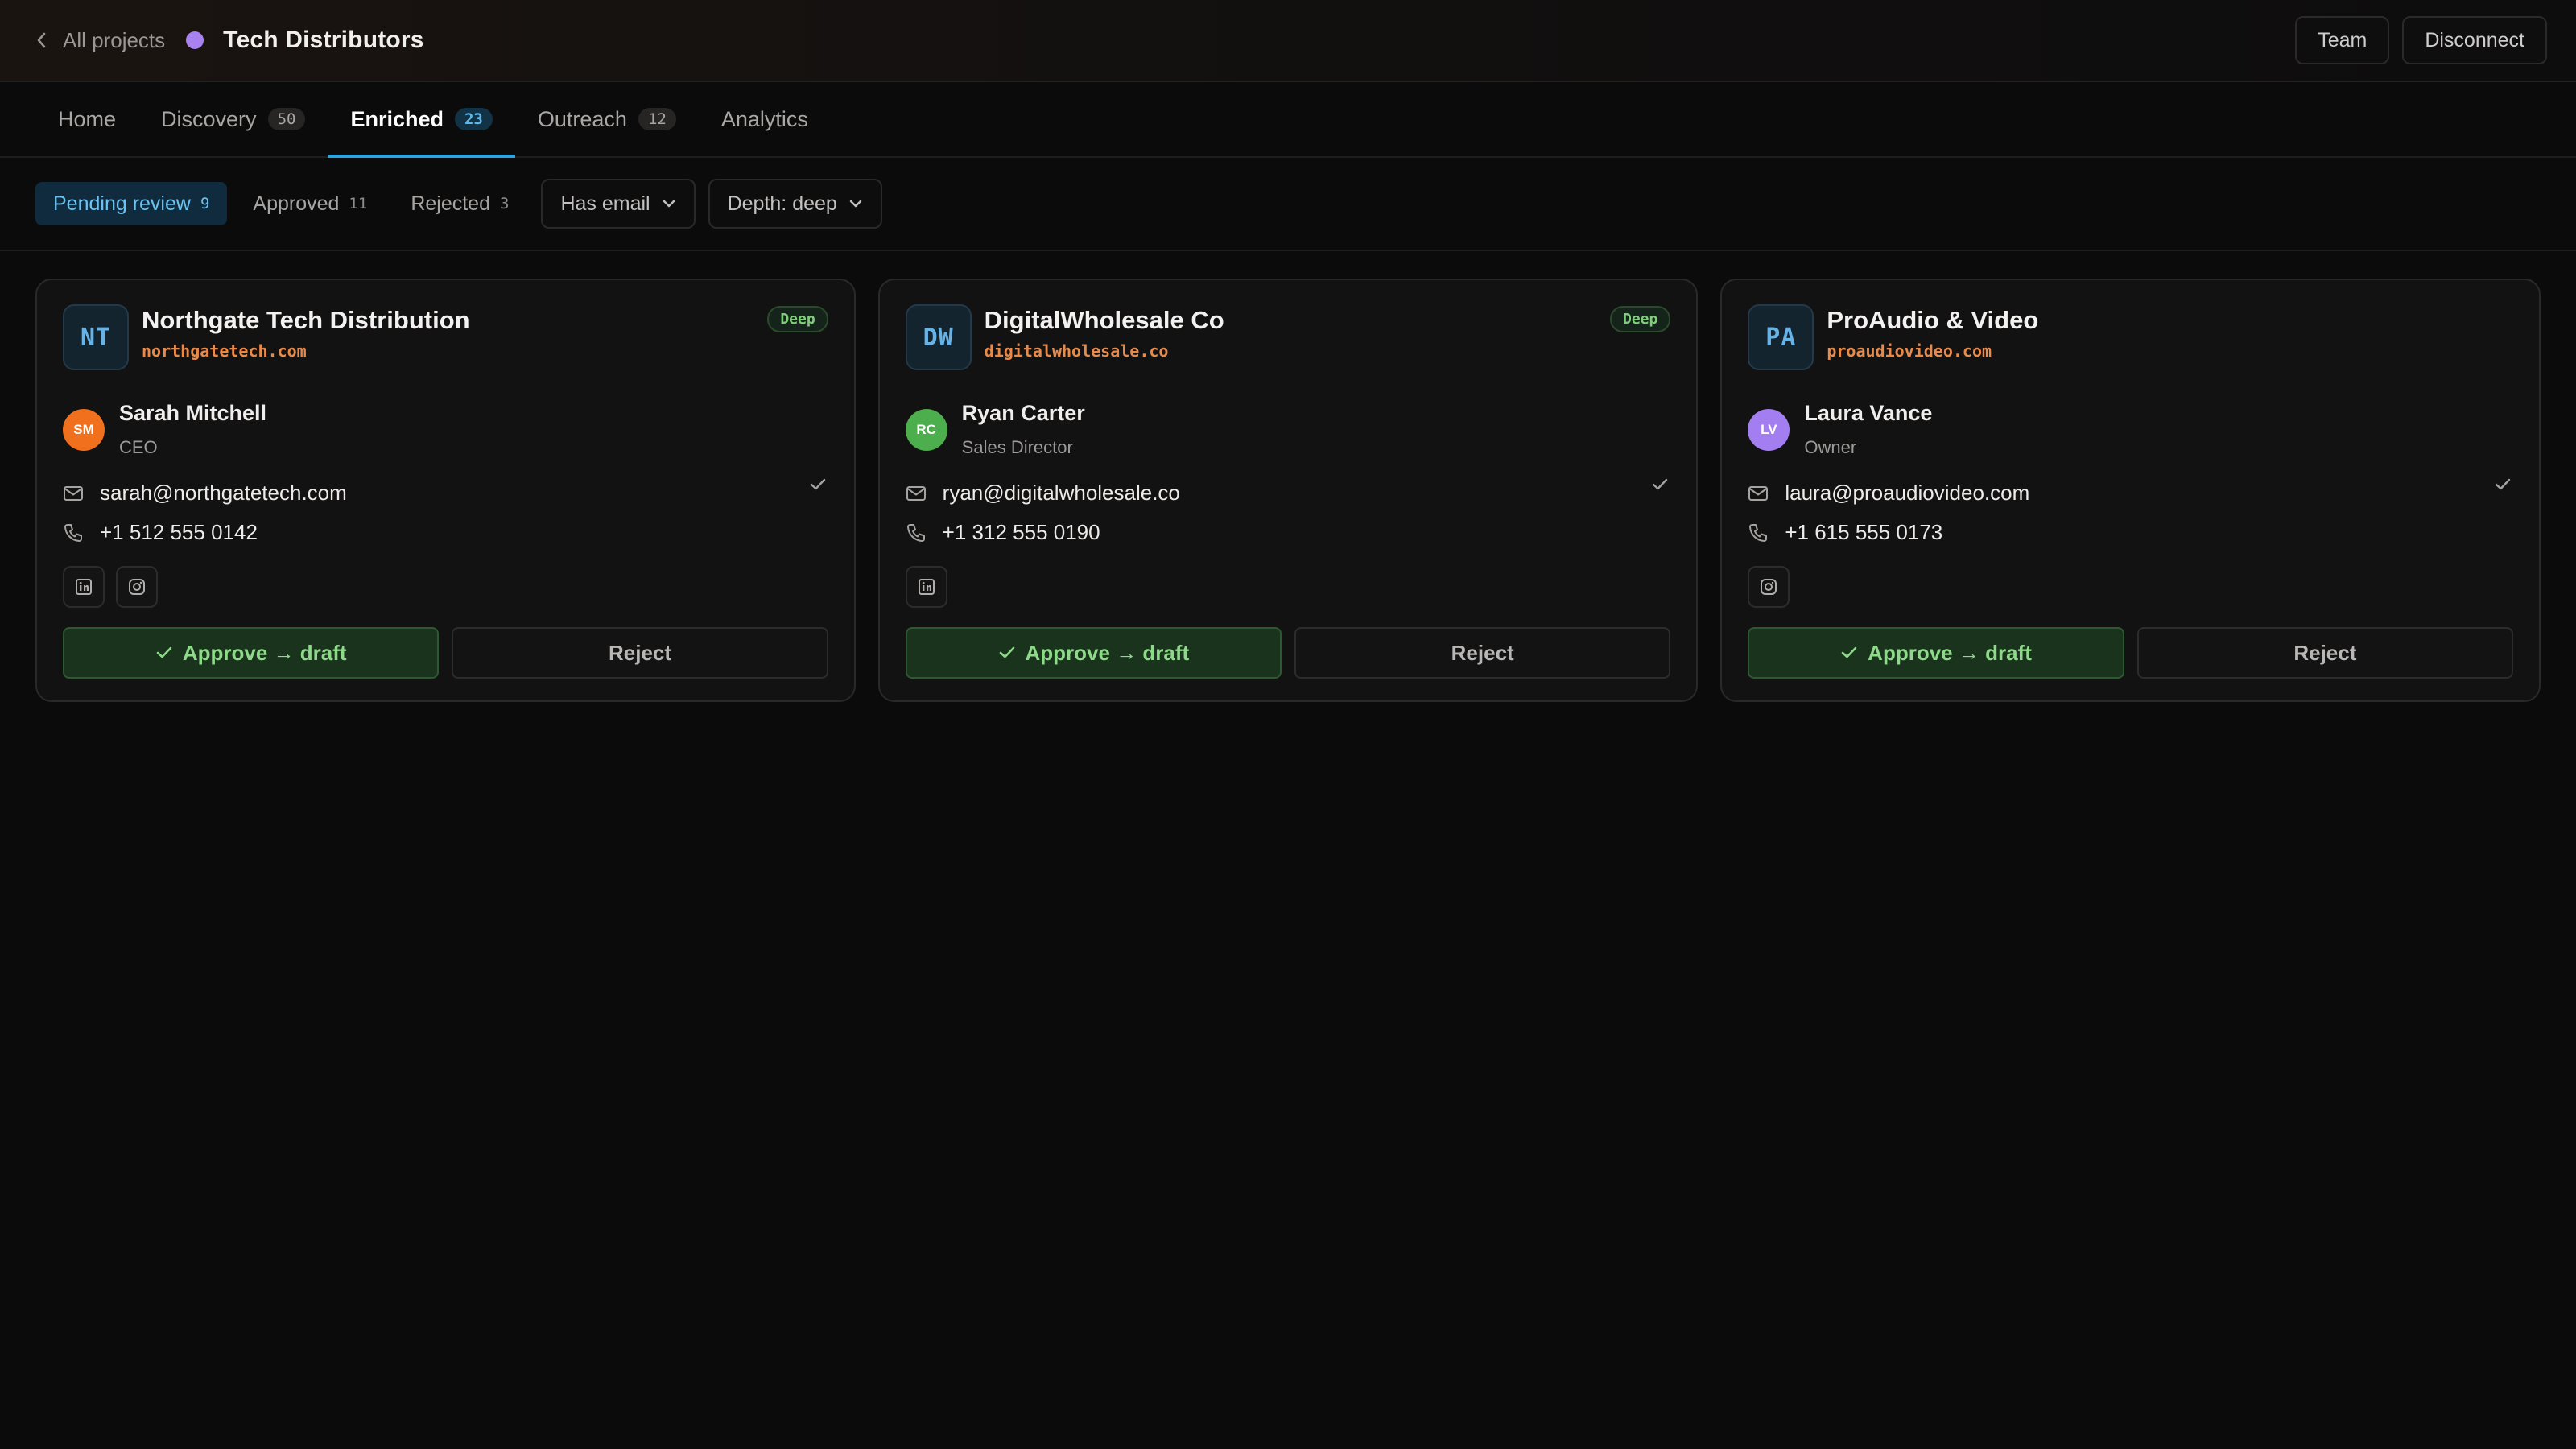  I want to click on has-email-dropdown: Has email, so click(618, 204).